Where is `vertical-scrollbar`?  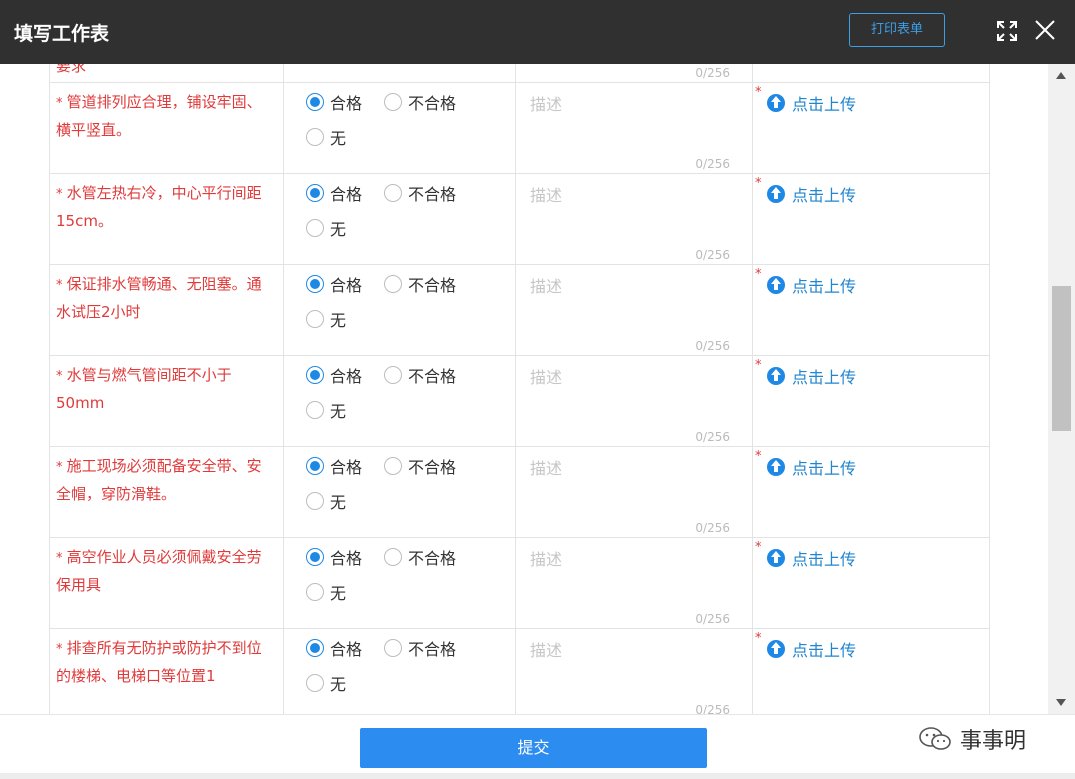
vertical-scrollbar is located at coordinates (1061, 389).